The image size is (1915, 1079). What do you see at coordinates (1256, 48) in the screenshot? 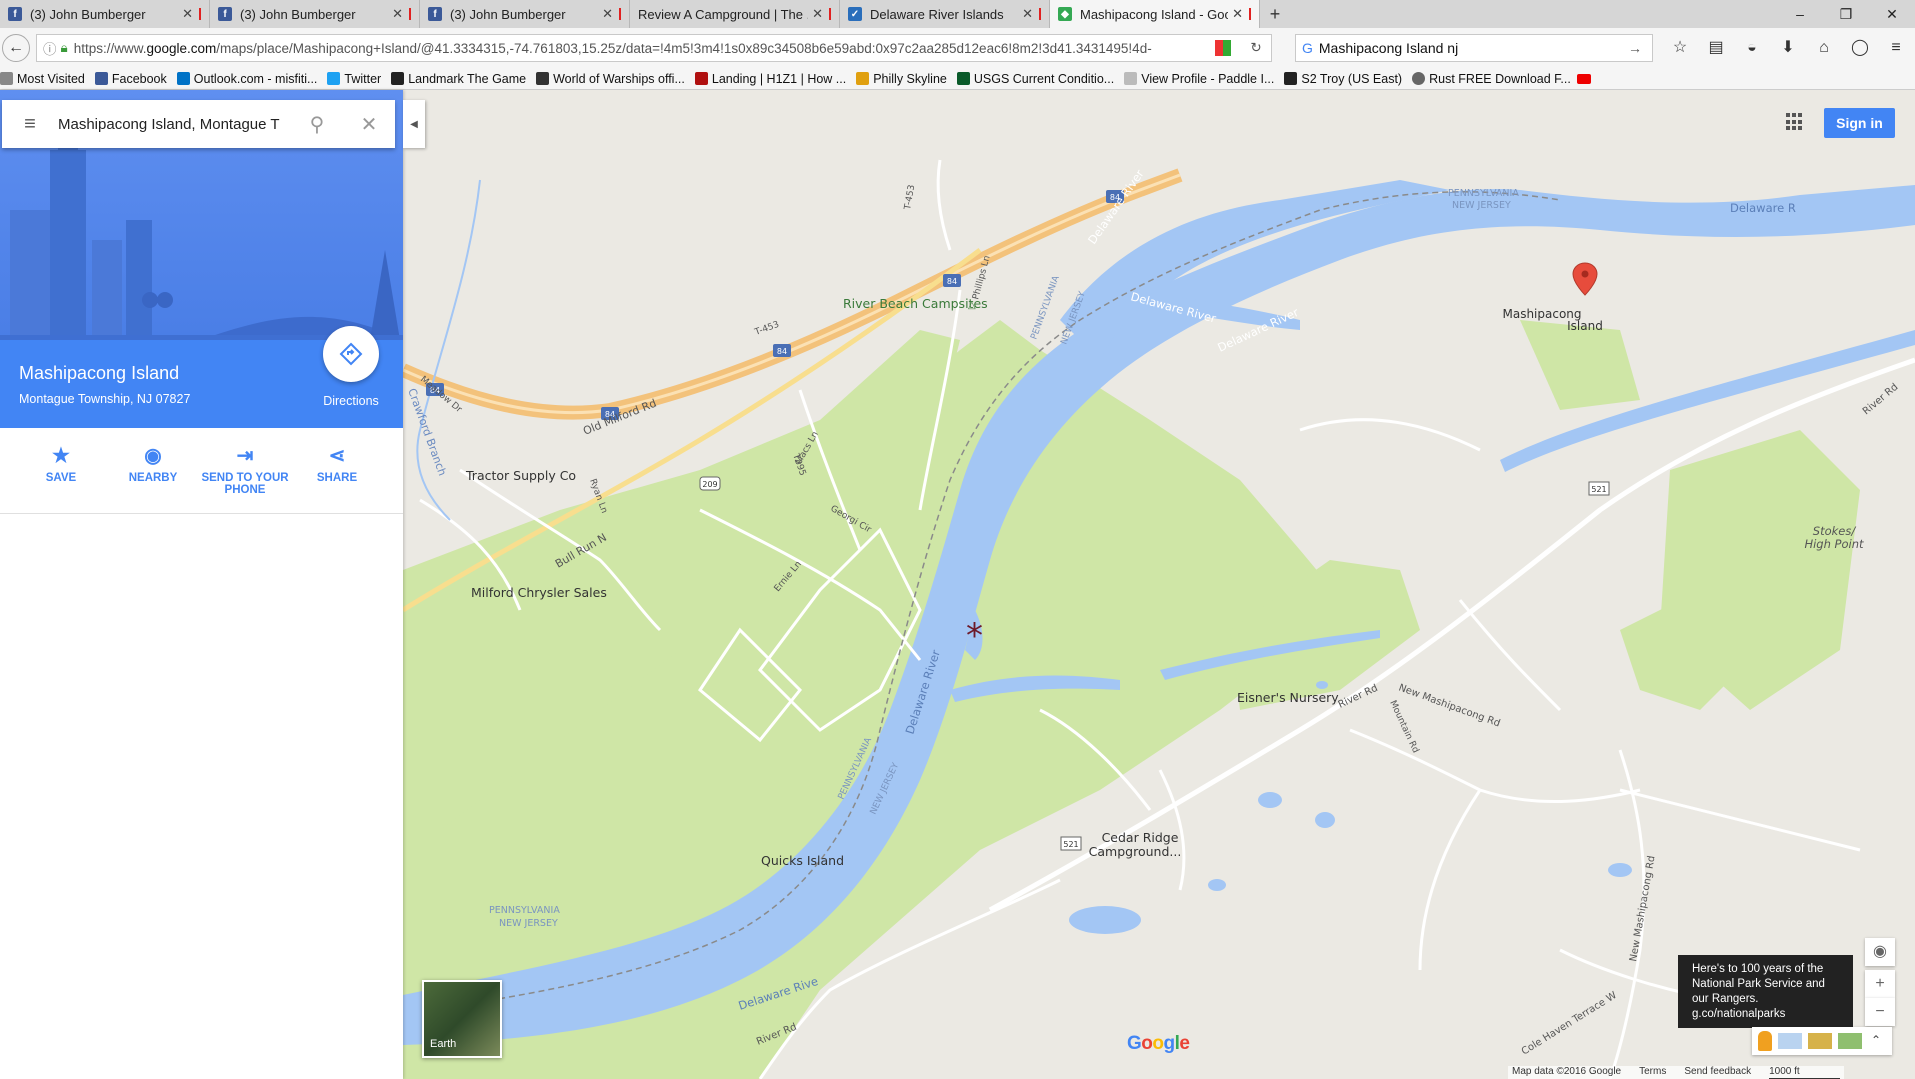
I see `reload-icon: ↻` at bounding box center [1256, 48].